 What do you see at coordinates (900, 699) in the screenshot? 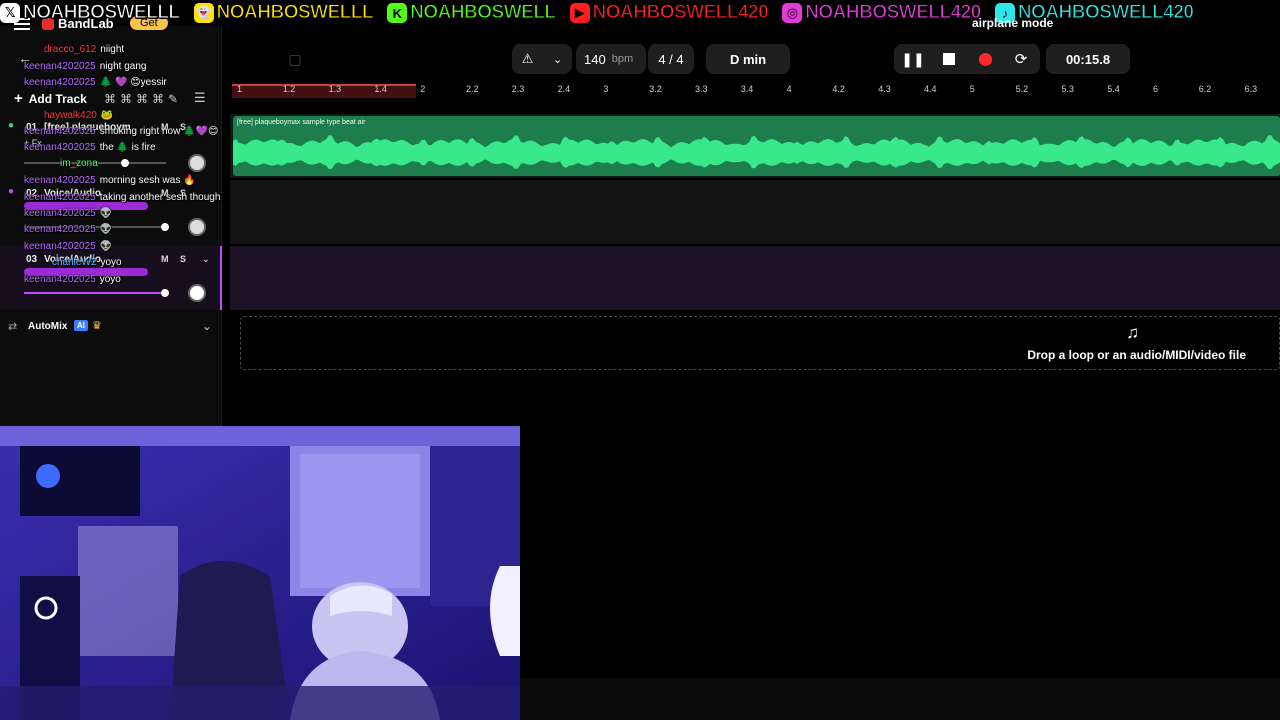
I see `bottom-strip` at bounding box center [900, 699].